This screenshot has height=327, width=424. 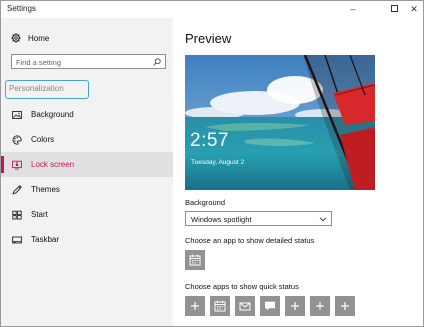 I want to click on sidebar-item-label: Colors, so click(x=43, y=139).